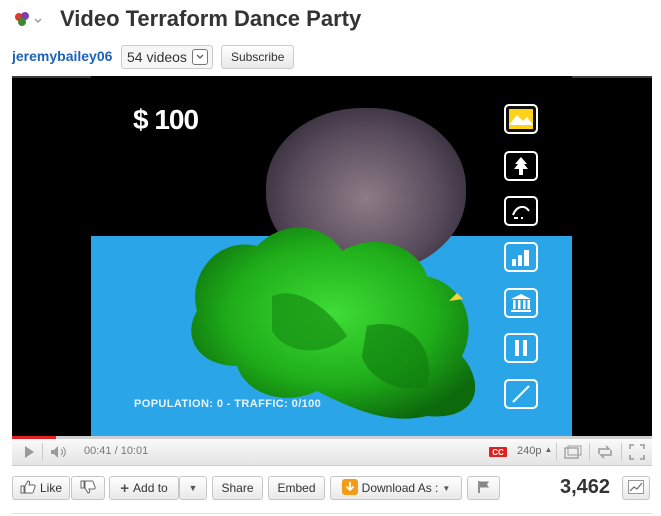 The height and width of the screenshot is (516, 661). I want to click on hud-money: $ 100, so click(166, 119).